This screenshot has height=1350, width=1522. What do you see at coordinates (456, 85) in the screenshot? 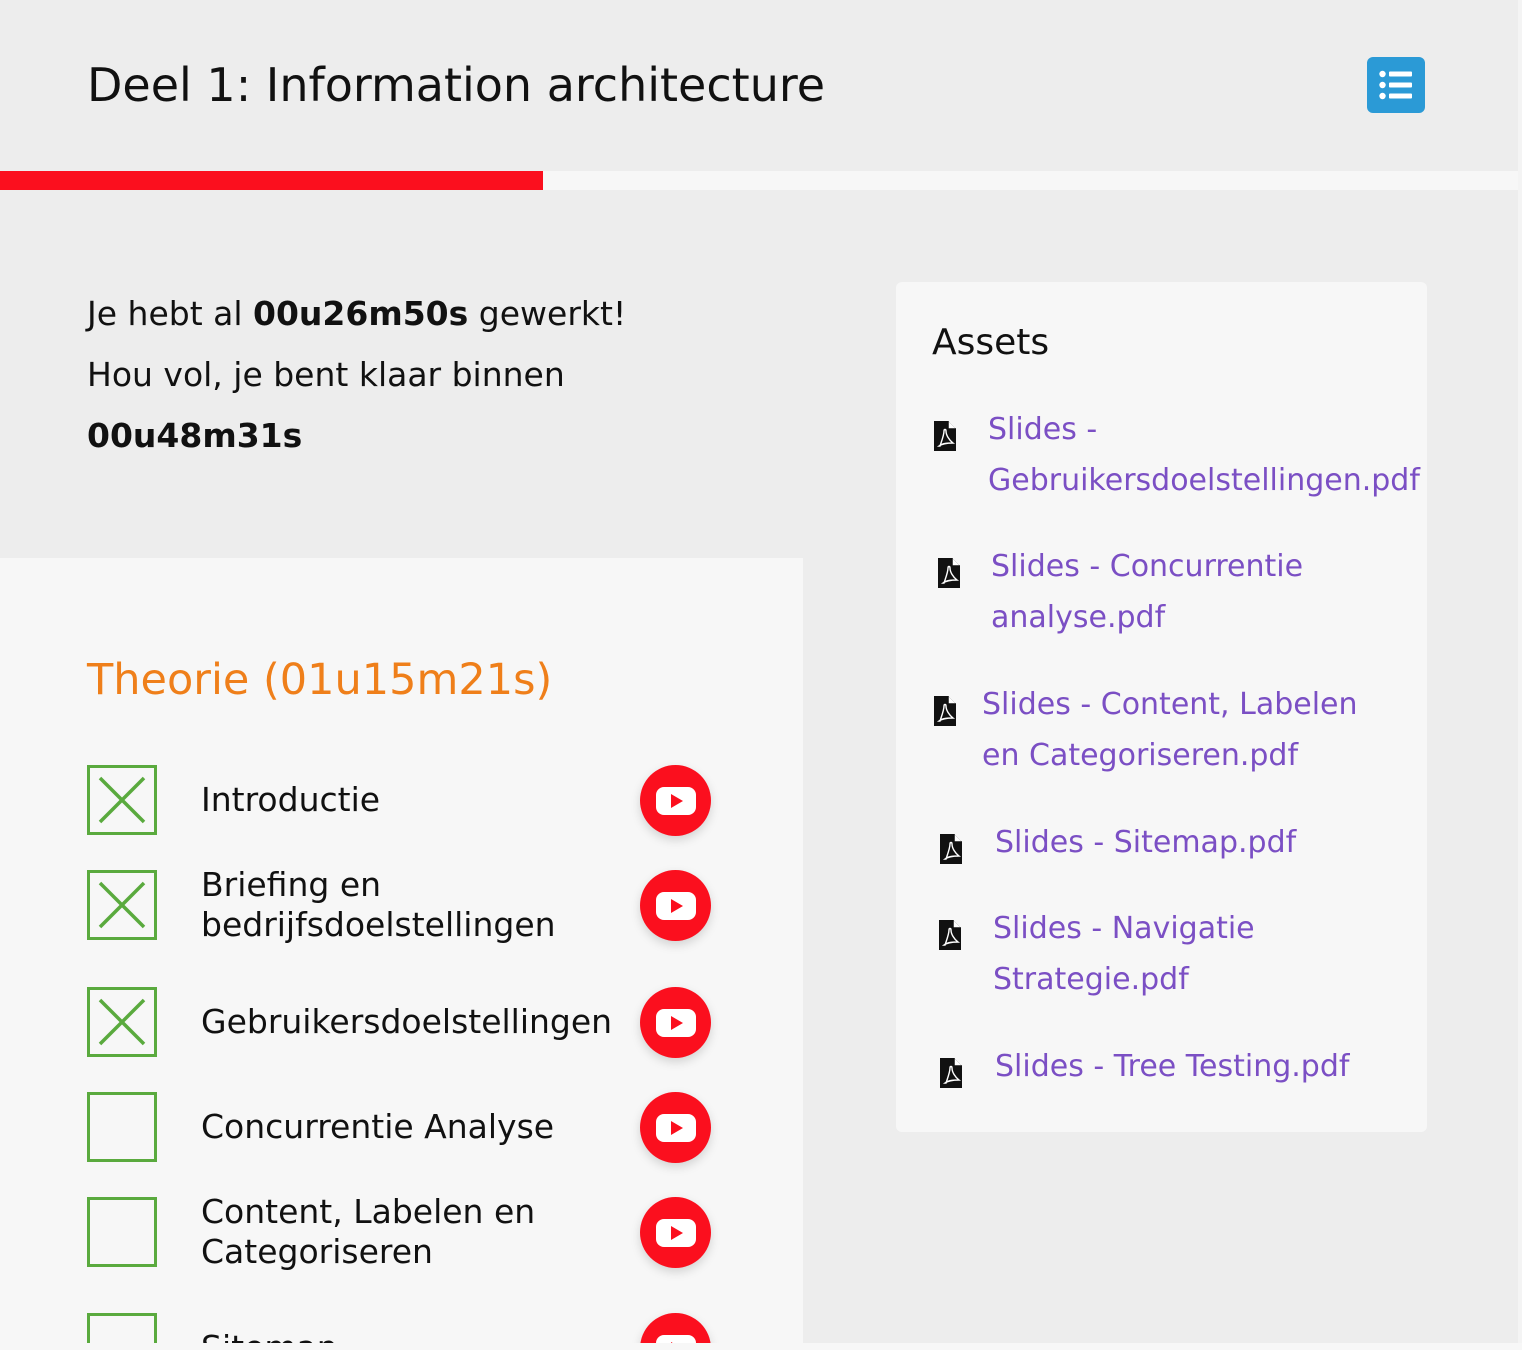
I see `page-title: Deel 1: Information architecture` at bounding box center [456, 85].